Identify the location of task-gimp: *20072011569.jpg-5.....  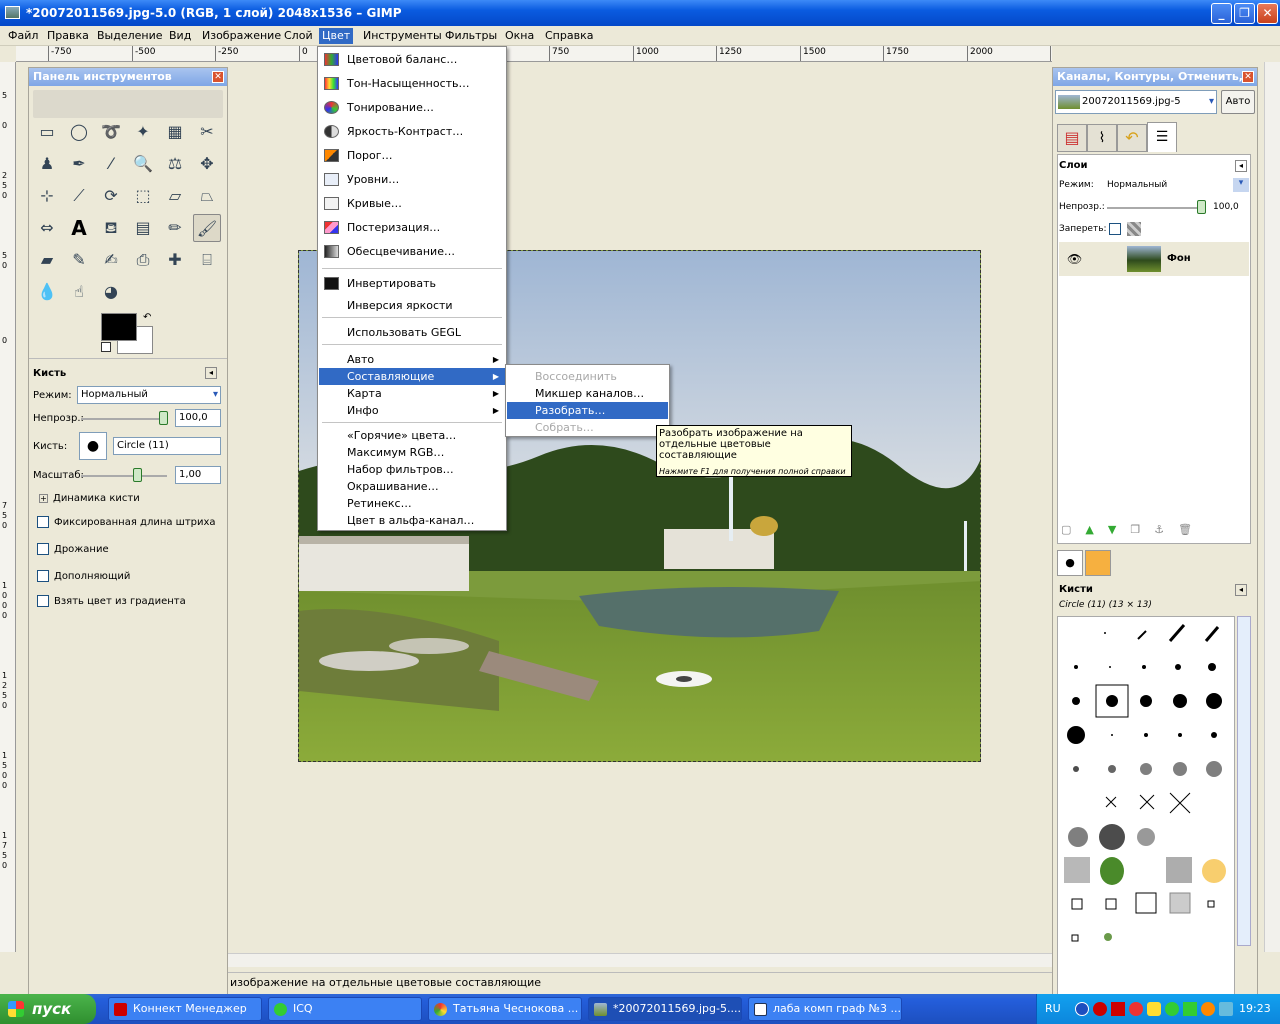
(665, 1009).